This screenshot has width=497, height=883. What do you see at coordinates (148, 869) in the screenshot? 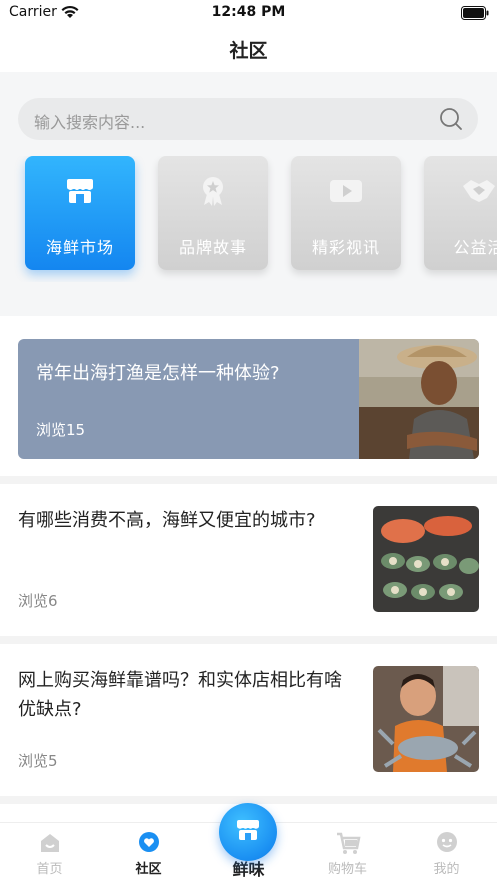
I see `tab-label: 社区` at bounding box center [148, 869].